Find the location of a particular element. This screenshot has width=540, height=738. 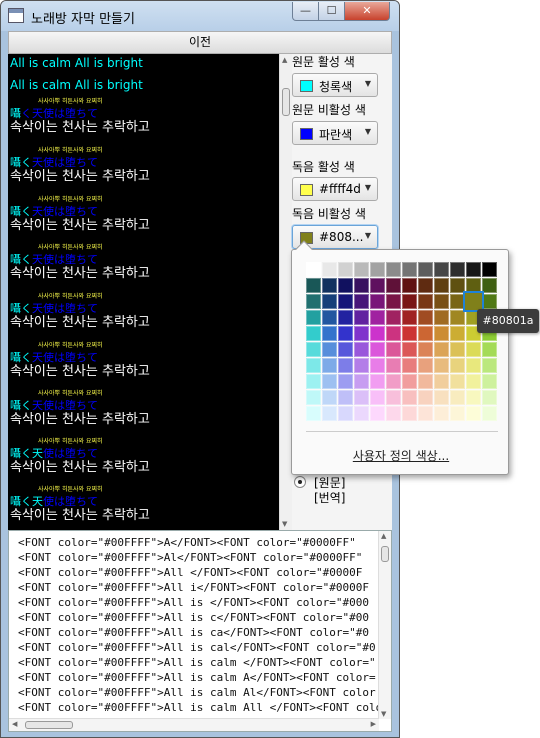

minimize-button: — is located at coordinates (305, 11).